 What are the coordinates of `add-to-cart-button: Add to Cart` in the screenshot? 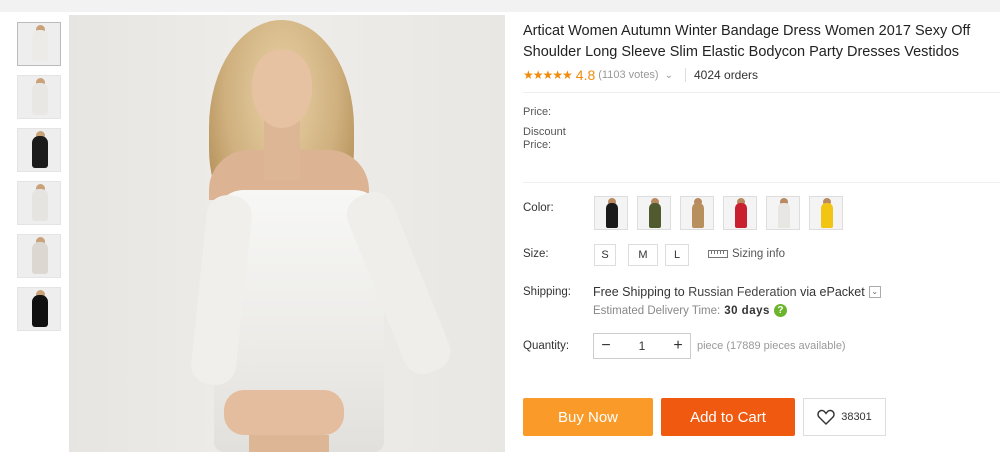 It's located at (728, 417).